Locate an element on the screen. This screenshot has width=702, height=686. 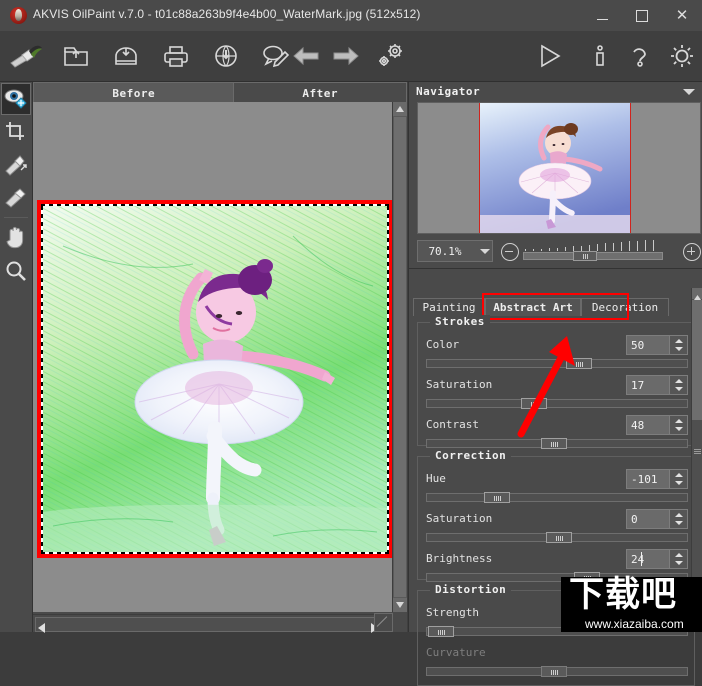
param-label: Contrast is located at coordinates (452, 424).